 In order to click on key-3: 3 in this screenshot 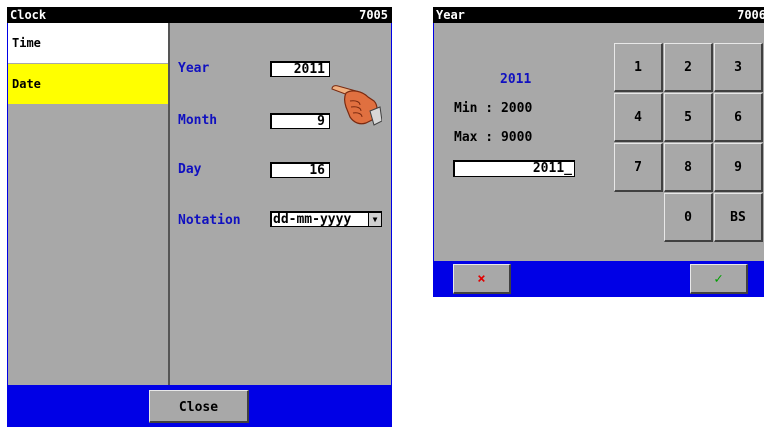, I will do `click(738, 67)`.